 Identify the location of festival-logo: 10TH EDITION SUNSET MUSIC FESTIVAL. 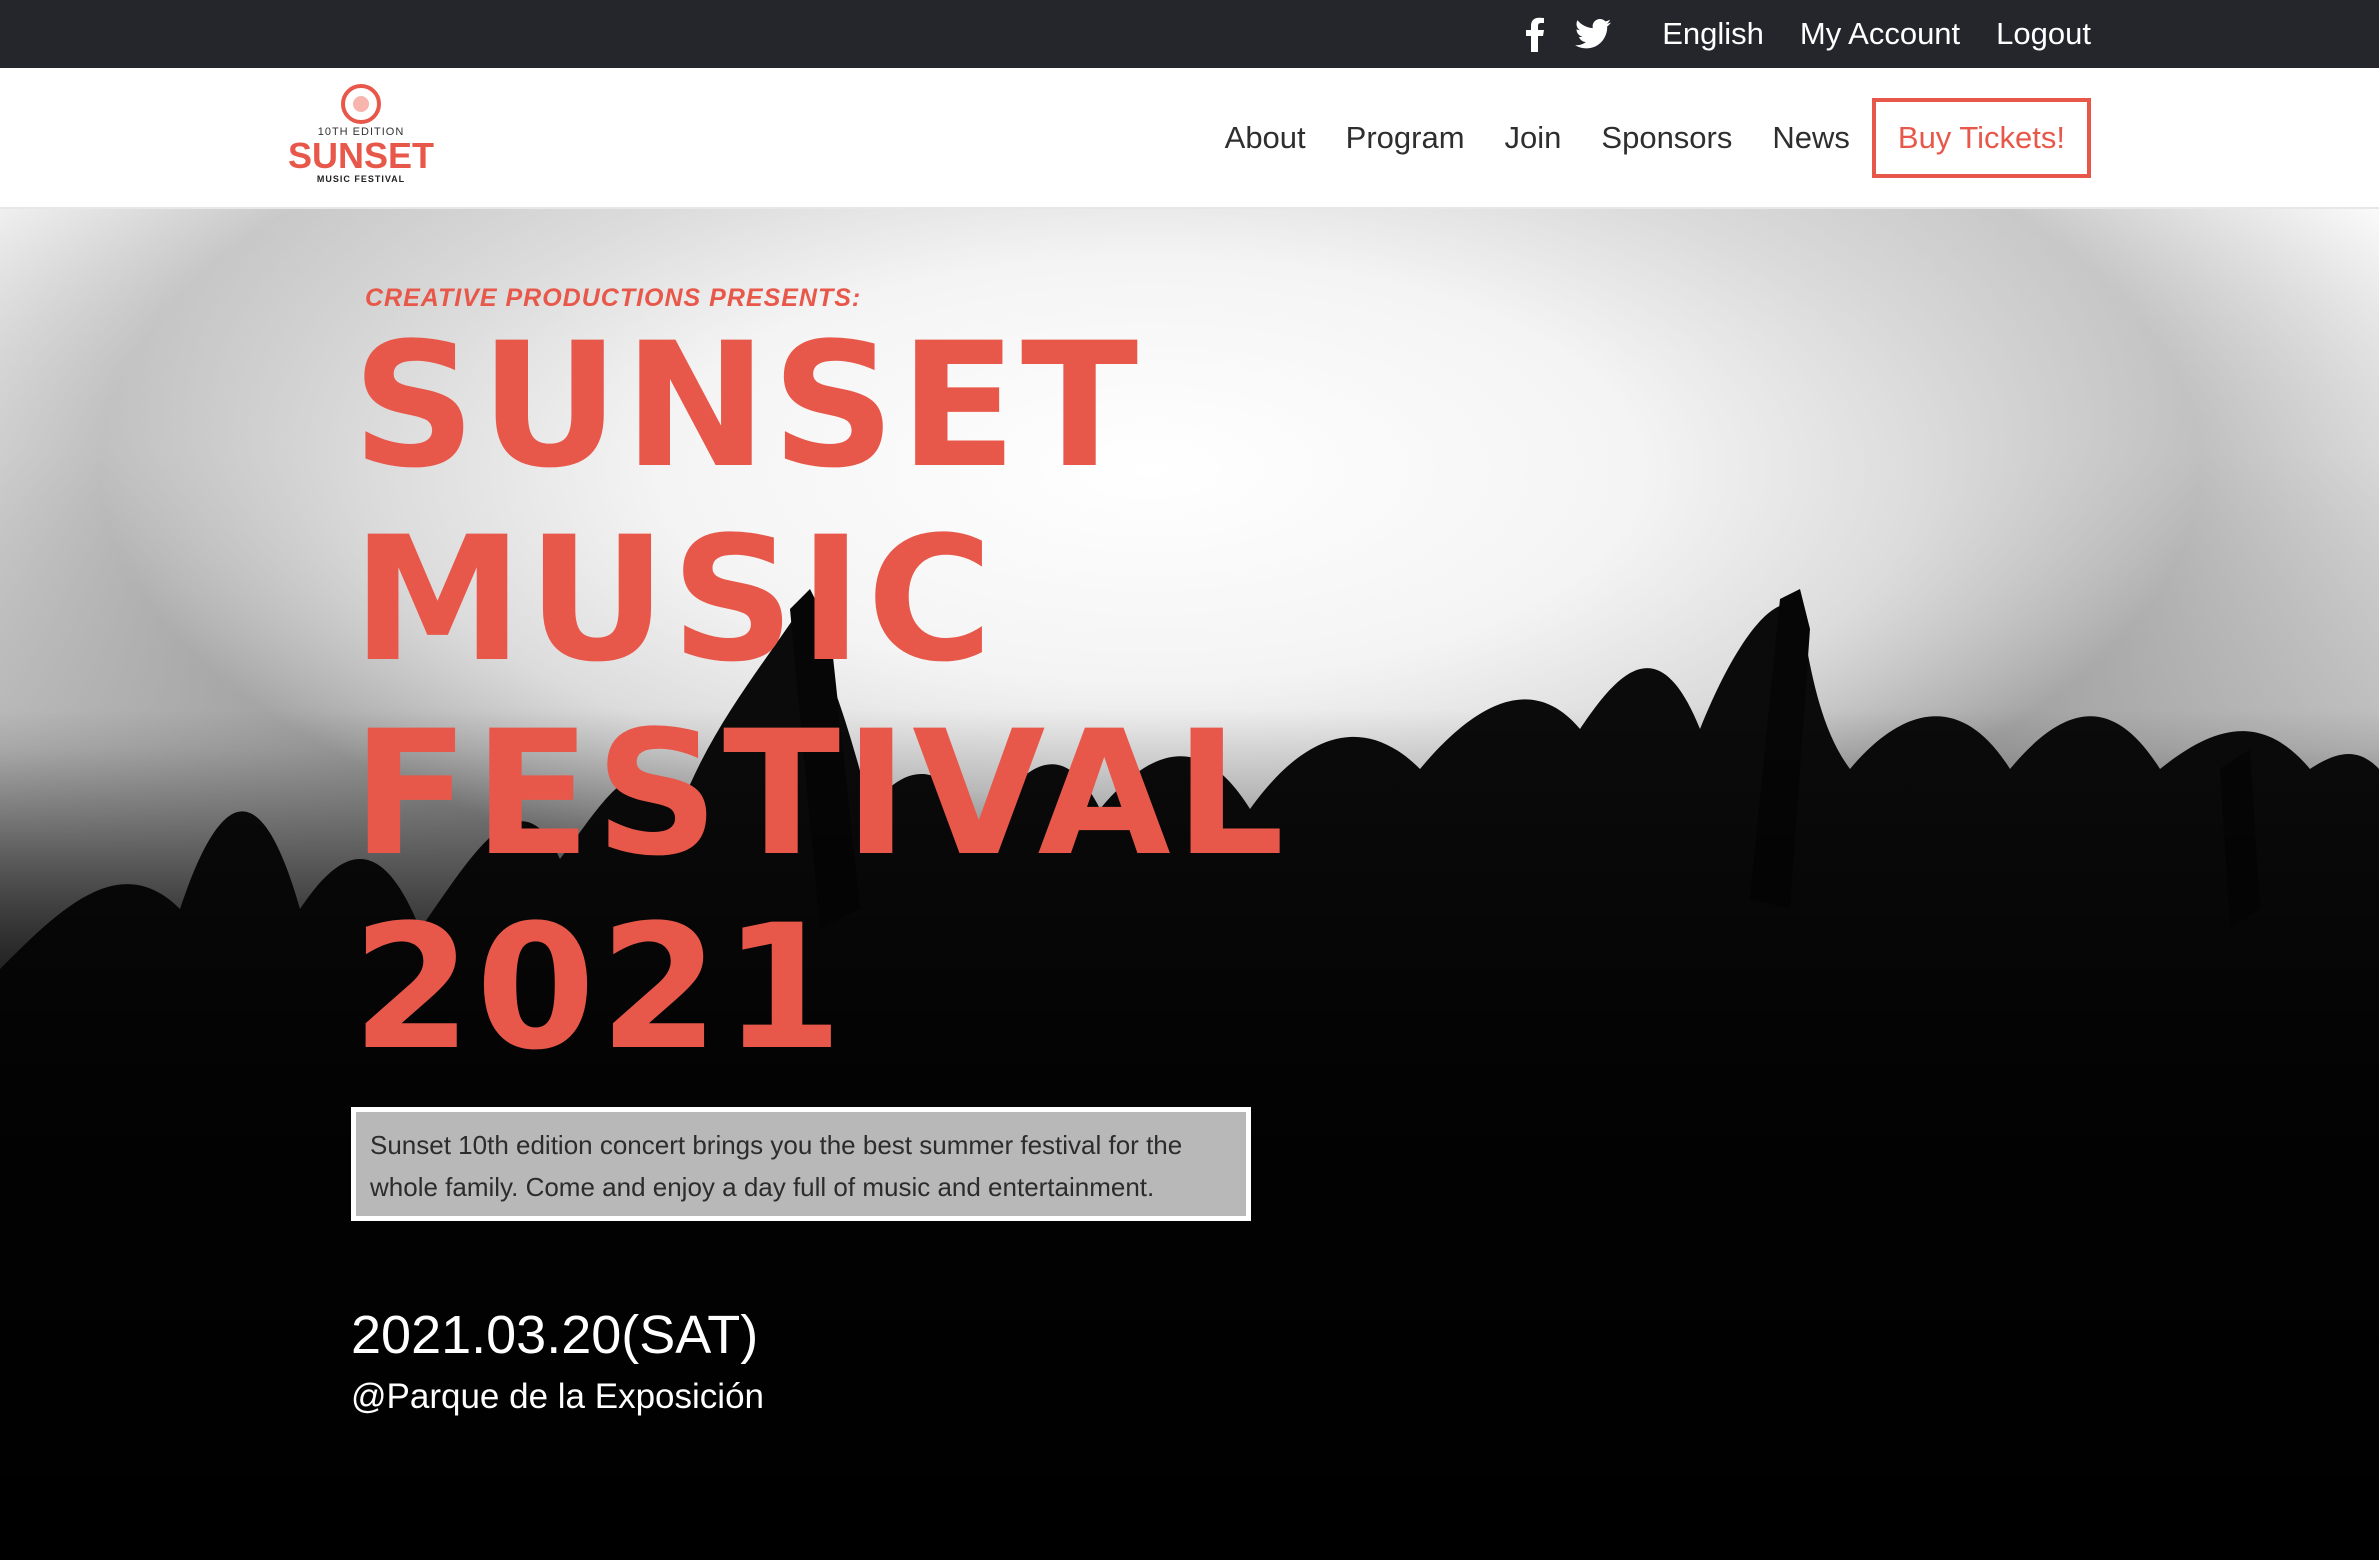
(361, 140).